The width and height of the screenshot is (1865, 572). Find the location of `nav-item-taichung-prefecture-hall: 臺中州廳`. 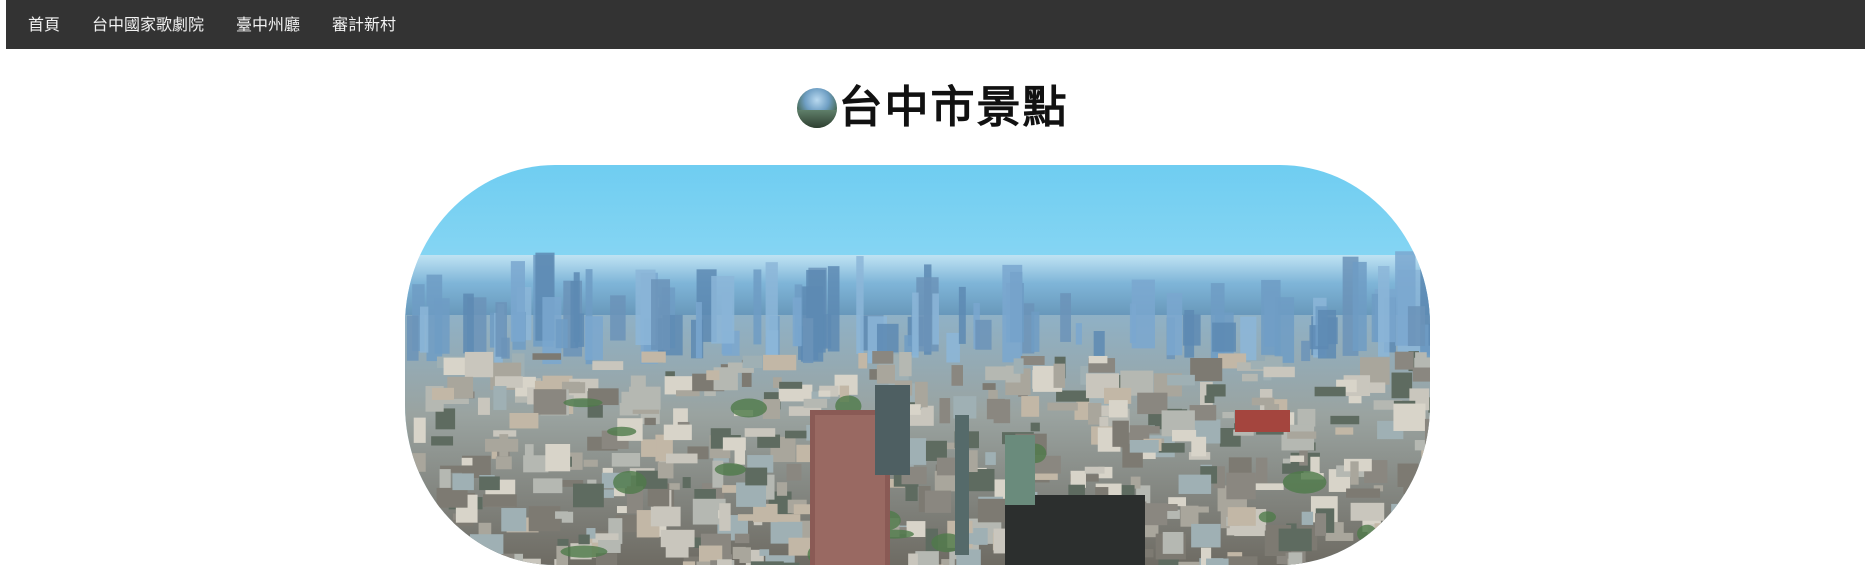

nav-item-taichung-prefecture-hall: 臺中州廳 is located at coordinates (268, 24).